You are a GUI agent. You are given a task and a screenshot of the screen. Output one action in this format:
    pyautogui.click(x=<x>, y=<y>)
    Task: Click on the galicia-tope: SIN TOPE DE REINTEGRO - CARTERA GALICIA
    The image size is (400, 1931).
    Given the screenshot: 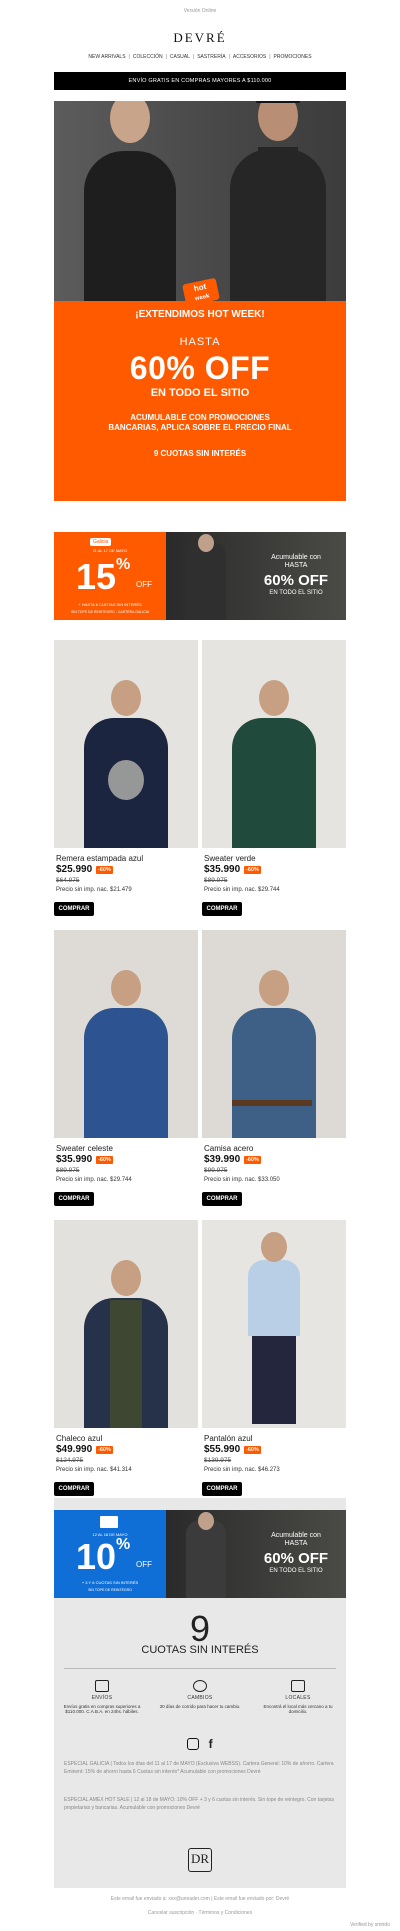 What is the action you would take?
    pyautogui.click(x=110, y=612)
    